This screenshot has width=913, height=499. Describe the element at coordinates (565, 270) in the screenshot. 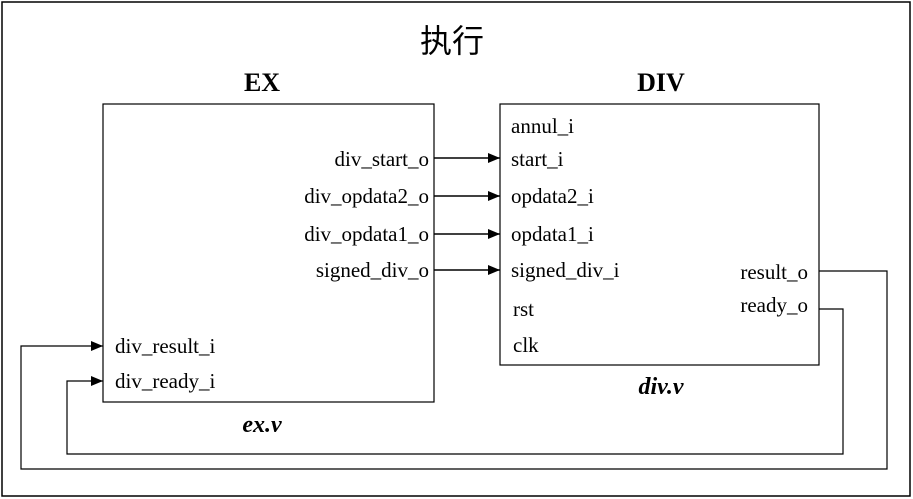

I see `div-port-signed-div-i: signed_div_i` at that location.